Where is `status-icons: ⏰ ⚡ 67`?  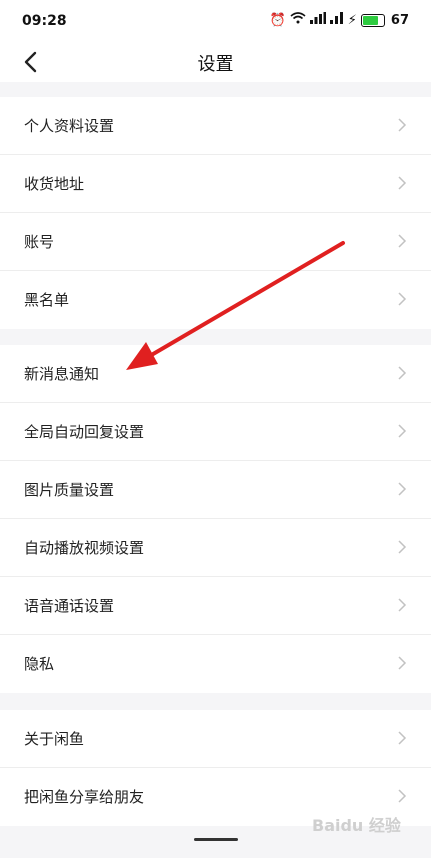 status-icons: ⏰ ⚡ 67 is located at coordinates (339, 20).